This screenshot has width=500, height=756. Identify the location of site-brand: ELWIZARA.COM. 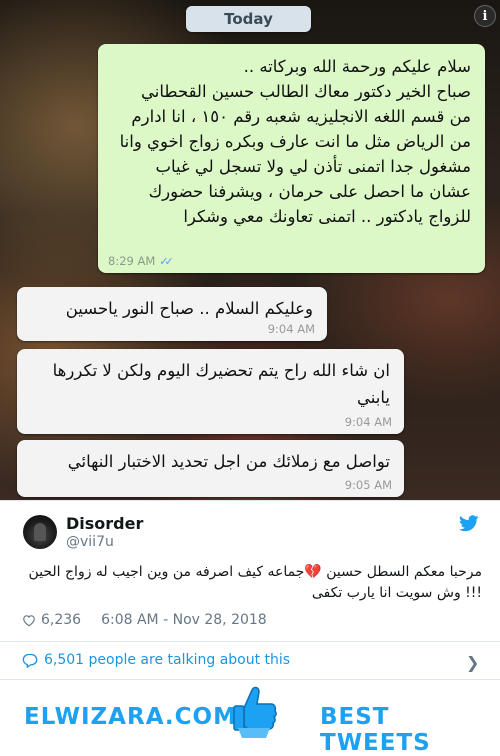
(130, 717).